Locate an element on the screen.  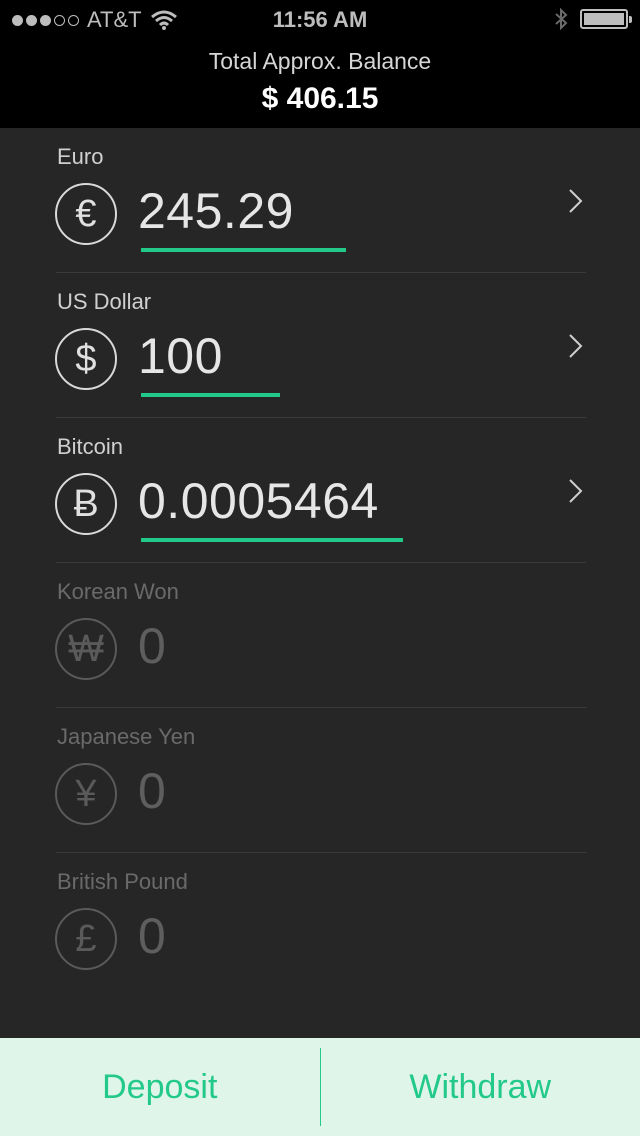
dollar-icon: $ is located at coordinates (86, 359).